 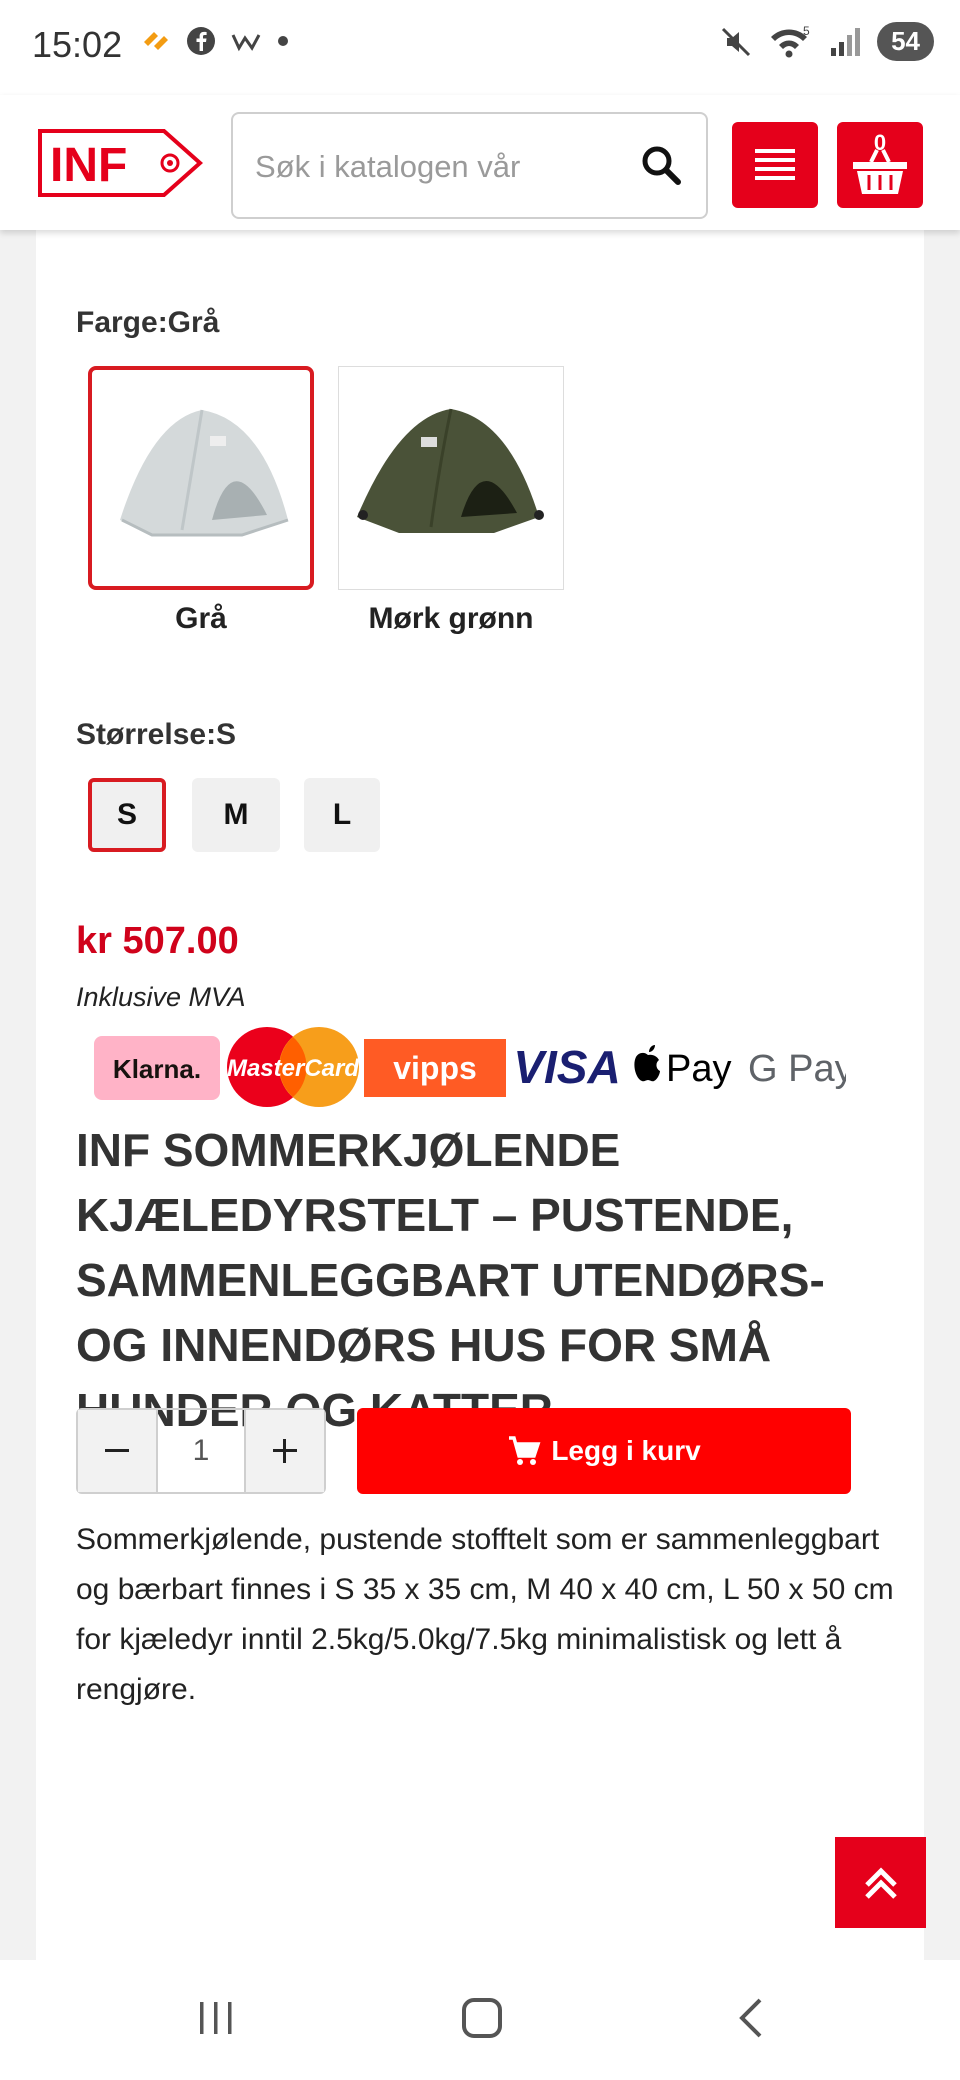 What do you see at coordinates (806, 31) in the screenshot?
I see `svg-text: 5` at bounding box center [806, 31].